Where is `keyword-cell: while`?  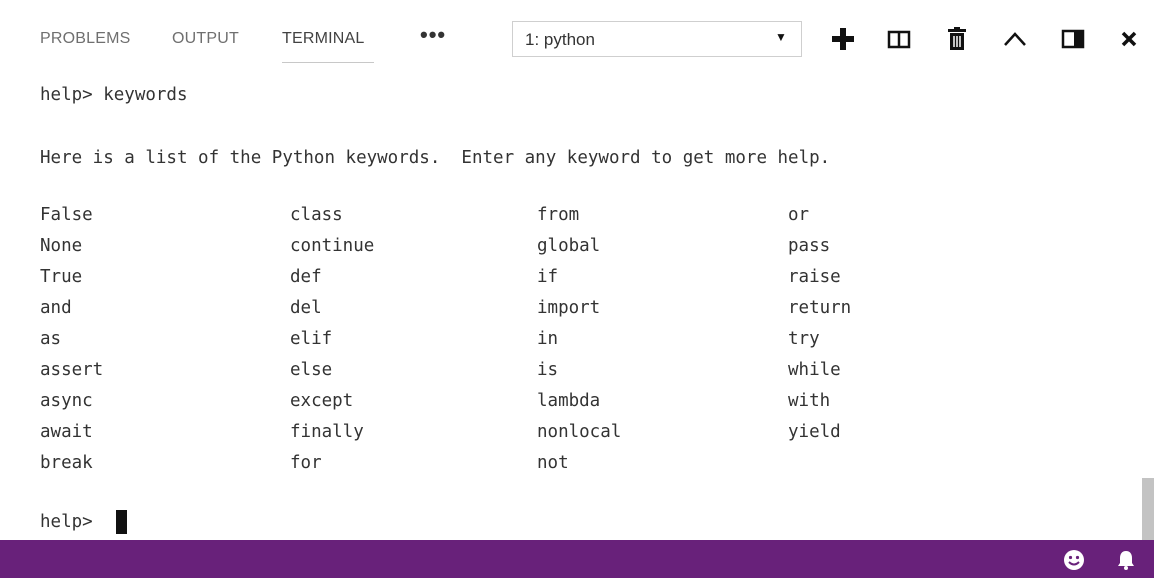 keyword-cell: while is located at coordinates (814, 370).